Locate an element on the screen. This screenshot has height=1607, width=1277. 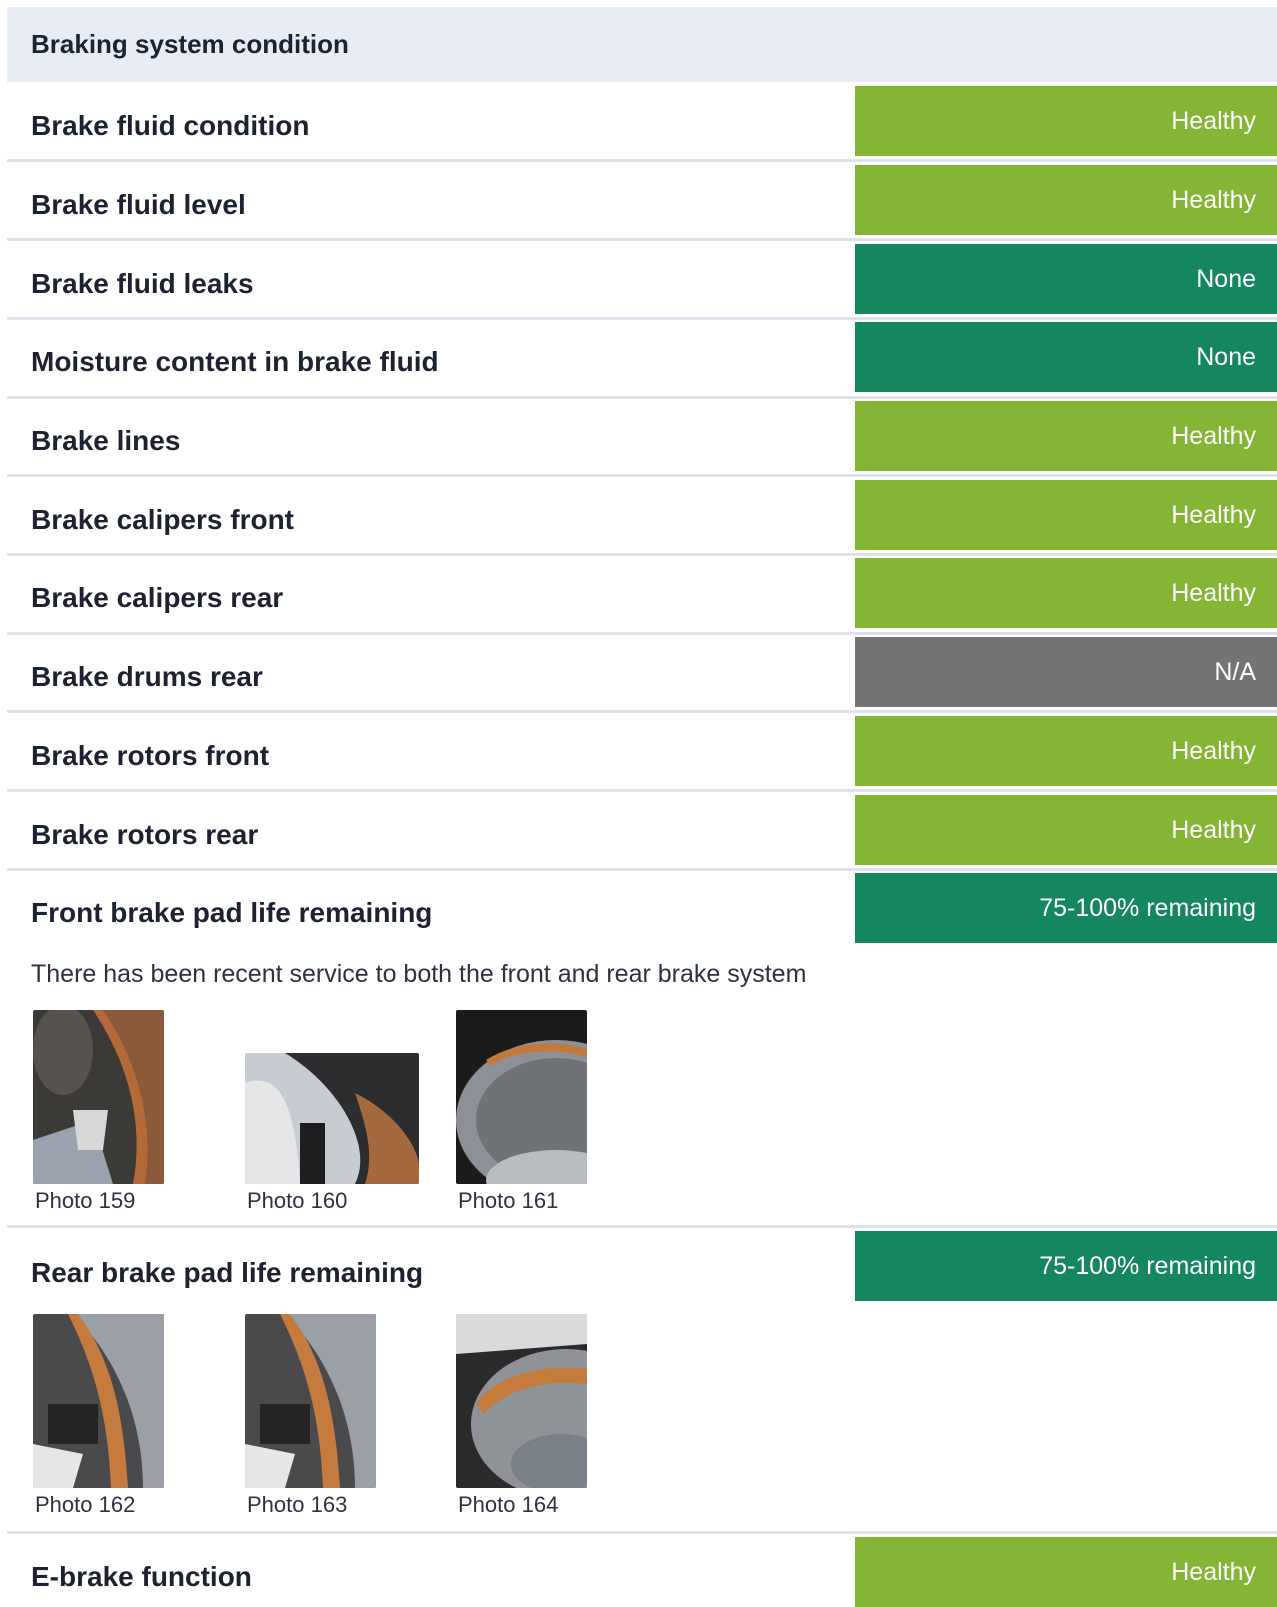
row-label: Brake rotors rear is located at coordinates (145, 834).